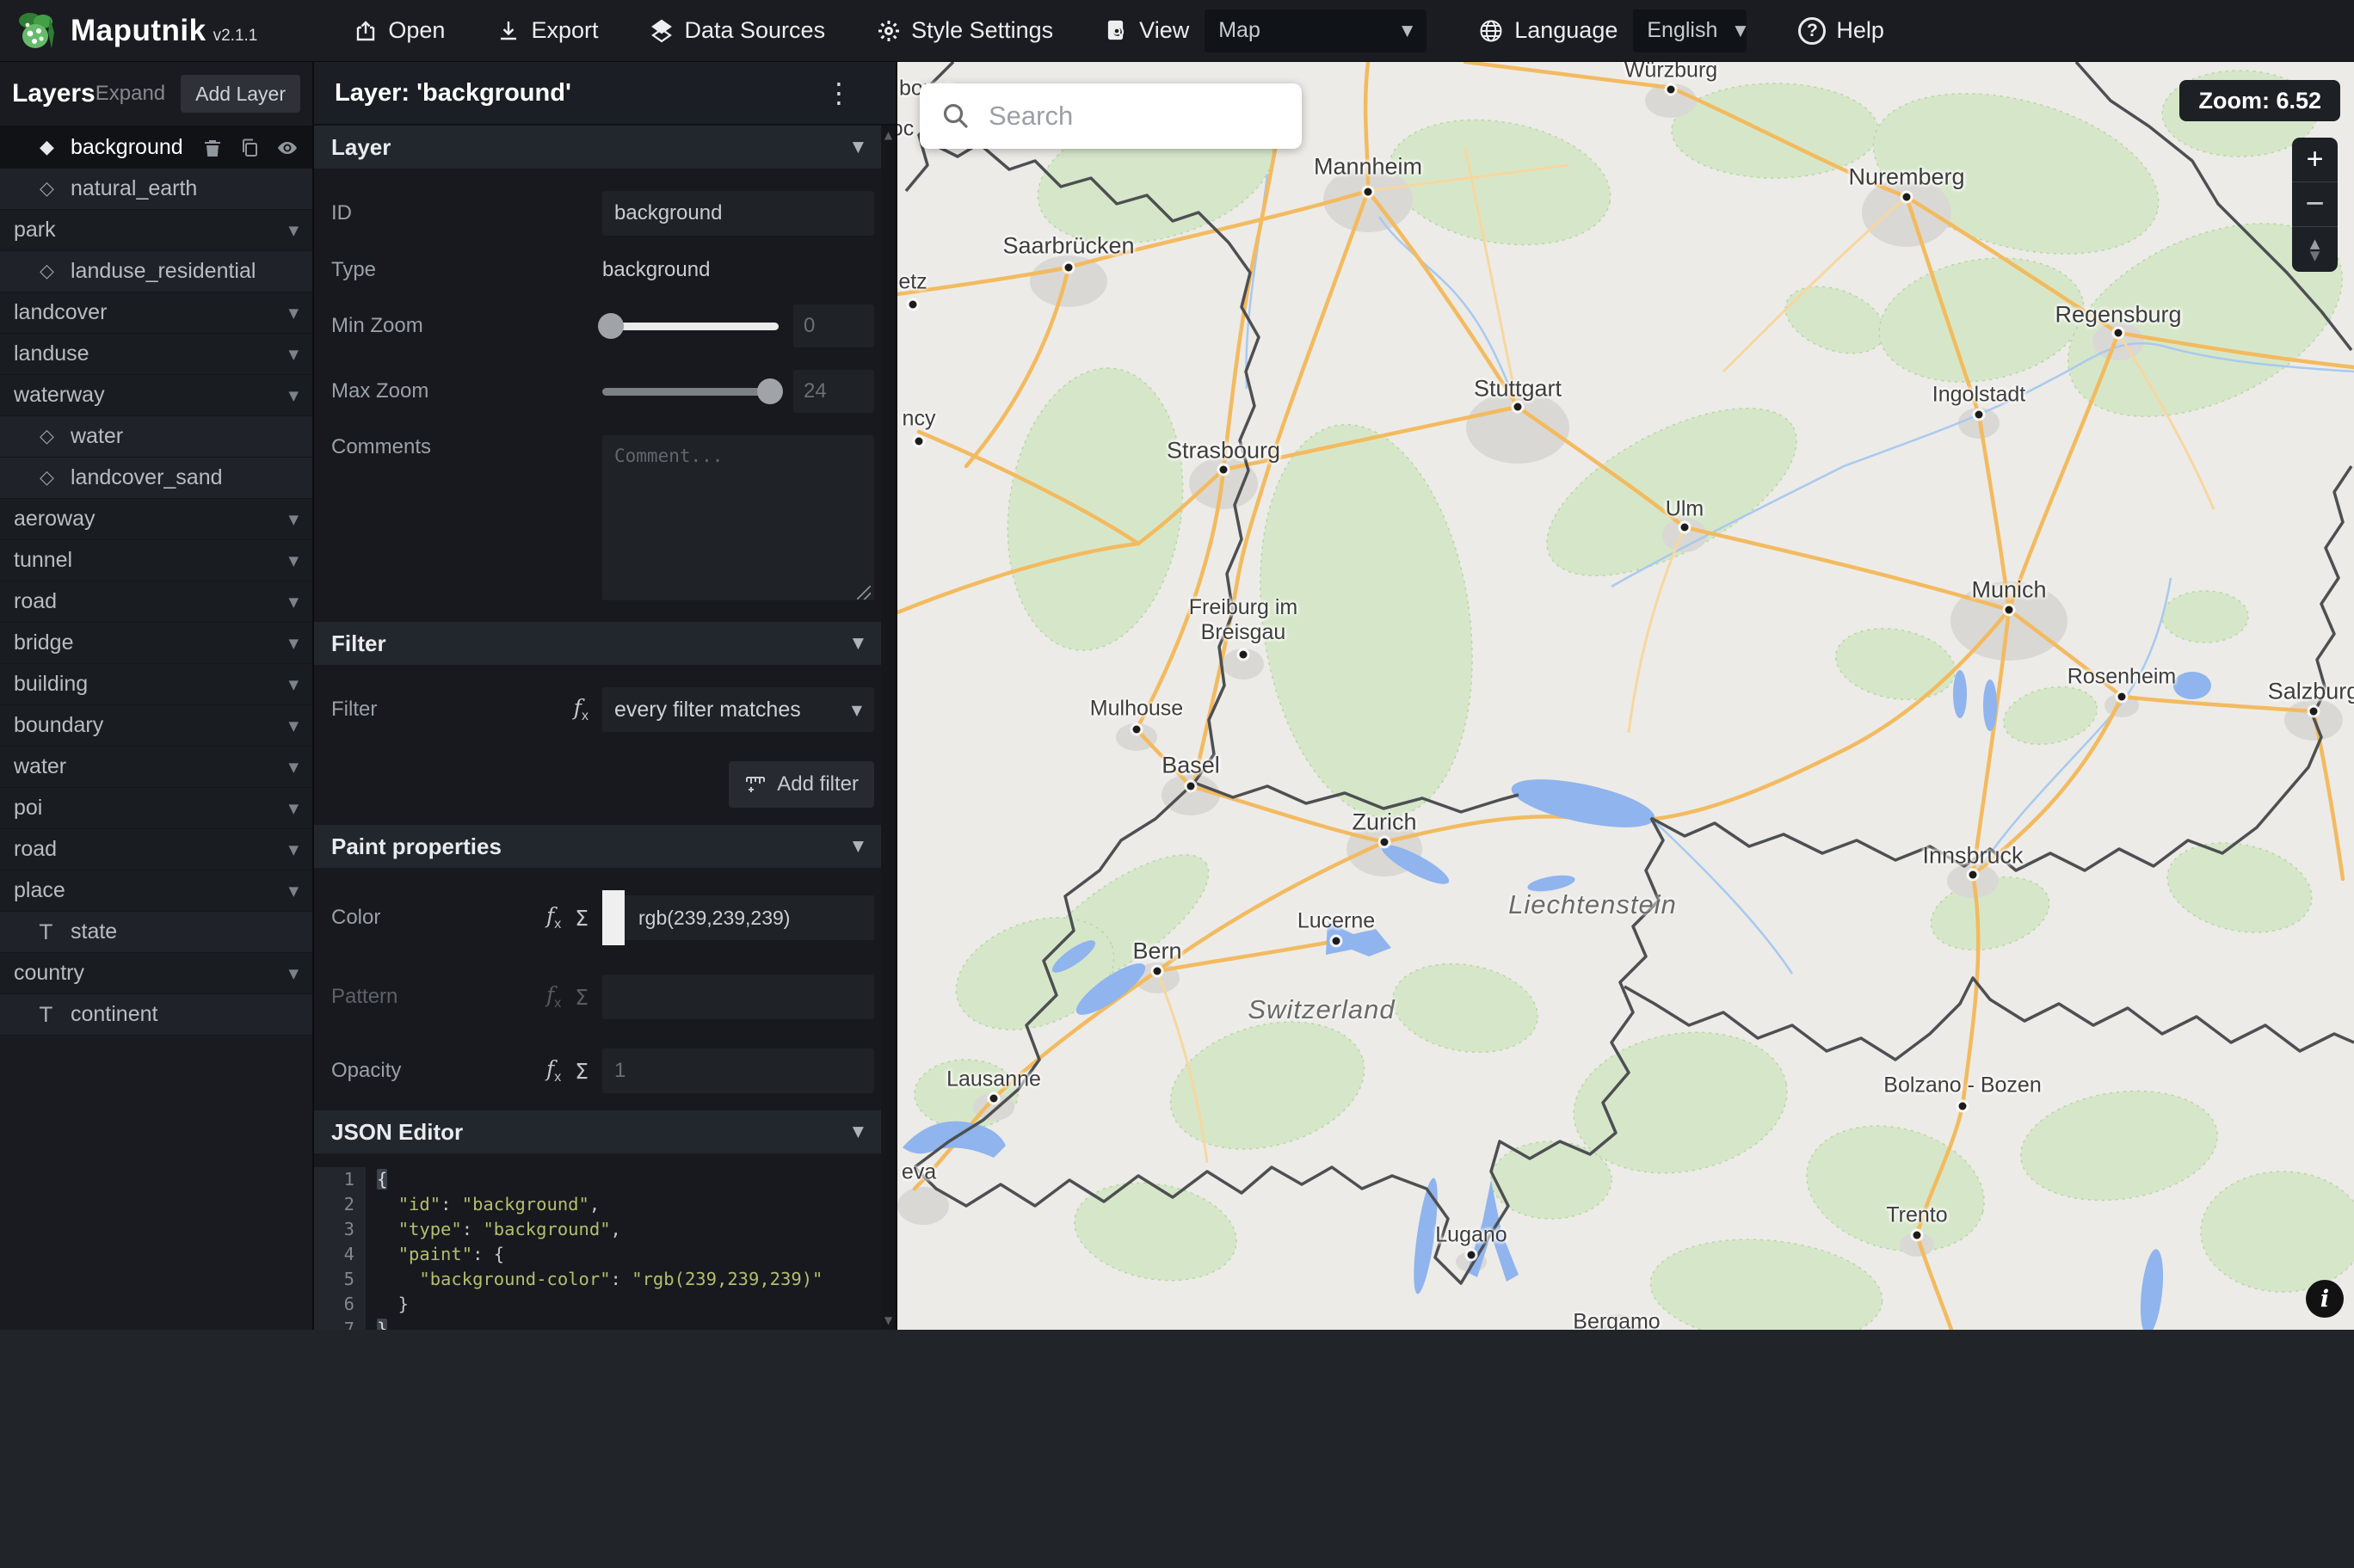 This screenshot has width=2354, height=1568. Describe the element at coordinates (156, 644) in the screenshot. I see `layer-item-bridge: bridge ▼` at that location.